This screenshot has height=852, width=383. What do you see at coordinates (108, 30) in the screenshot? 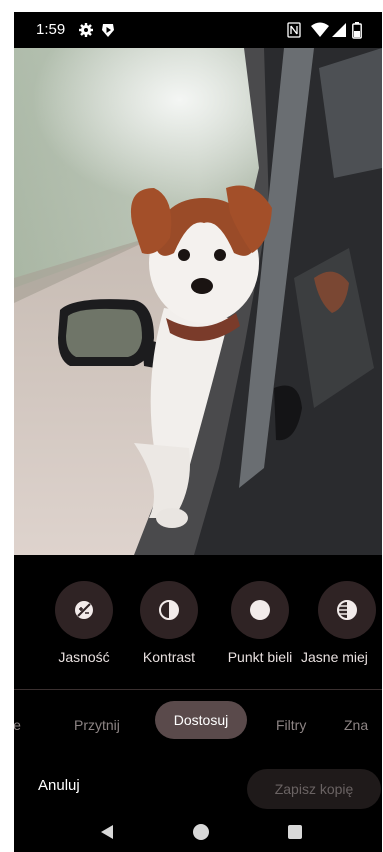
I see `shield-play-icon` at bounding box center [108, 30].